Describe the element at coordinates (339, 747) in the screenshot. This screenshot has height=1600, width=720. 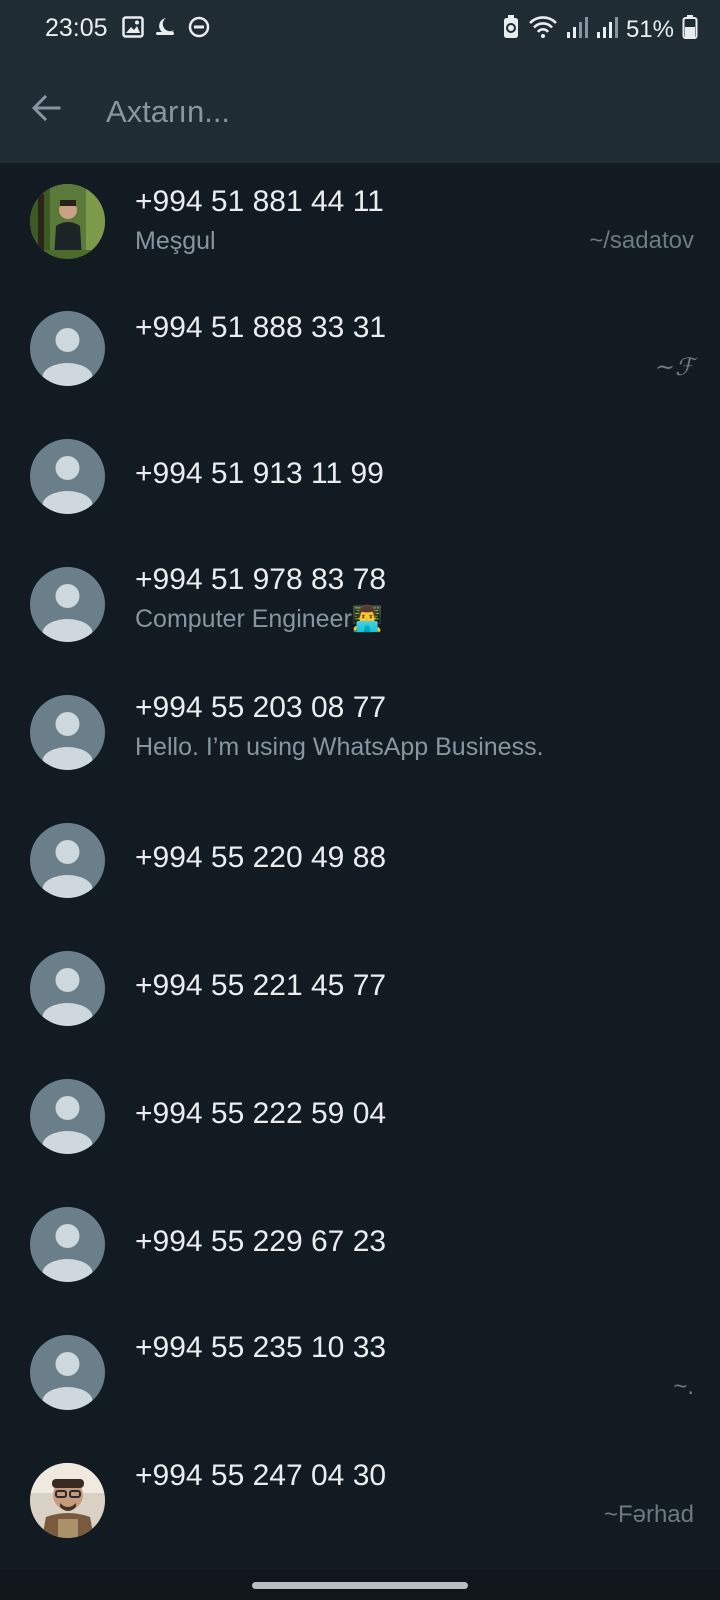
I see `contact-about: Hello. I’m using WhatsApp Business.` at that location.